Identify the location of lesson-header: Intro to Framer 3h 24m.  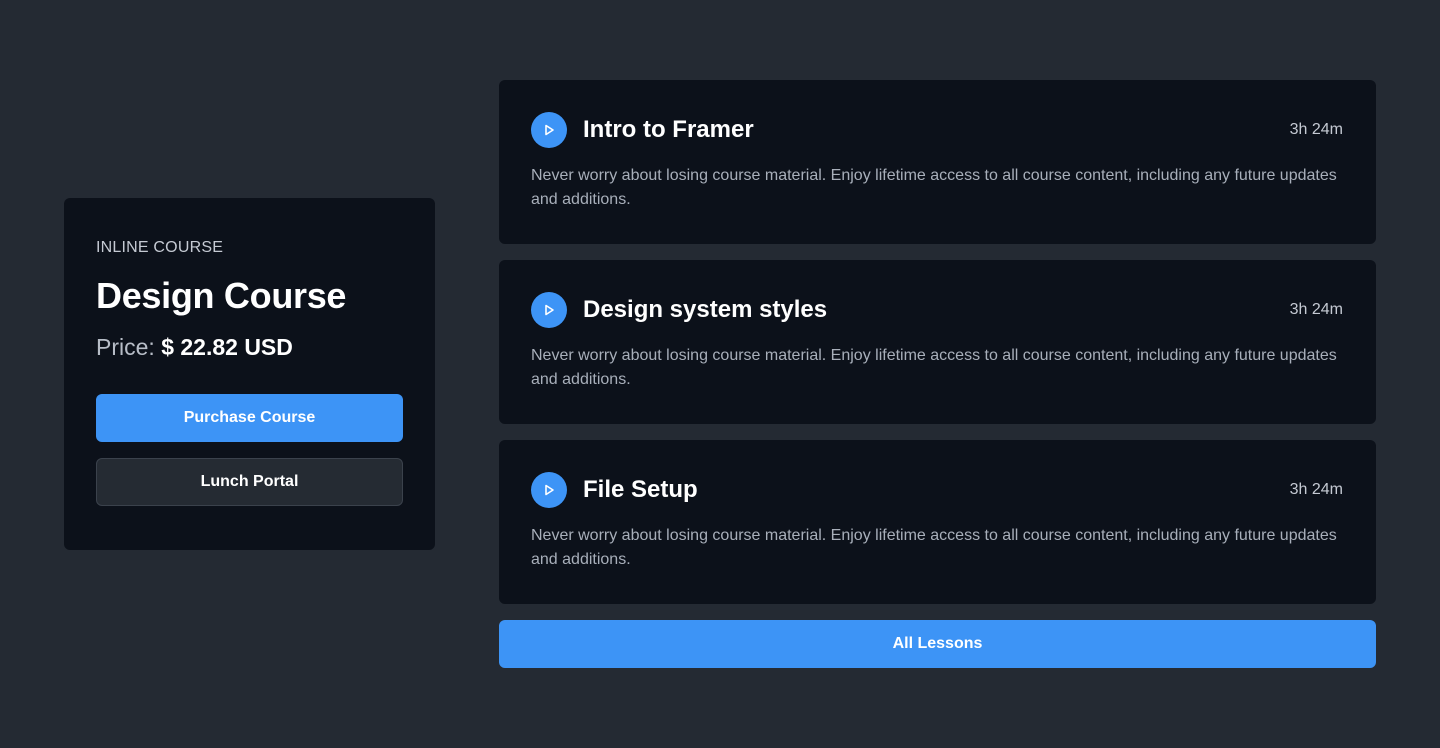
(937, 130).